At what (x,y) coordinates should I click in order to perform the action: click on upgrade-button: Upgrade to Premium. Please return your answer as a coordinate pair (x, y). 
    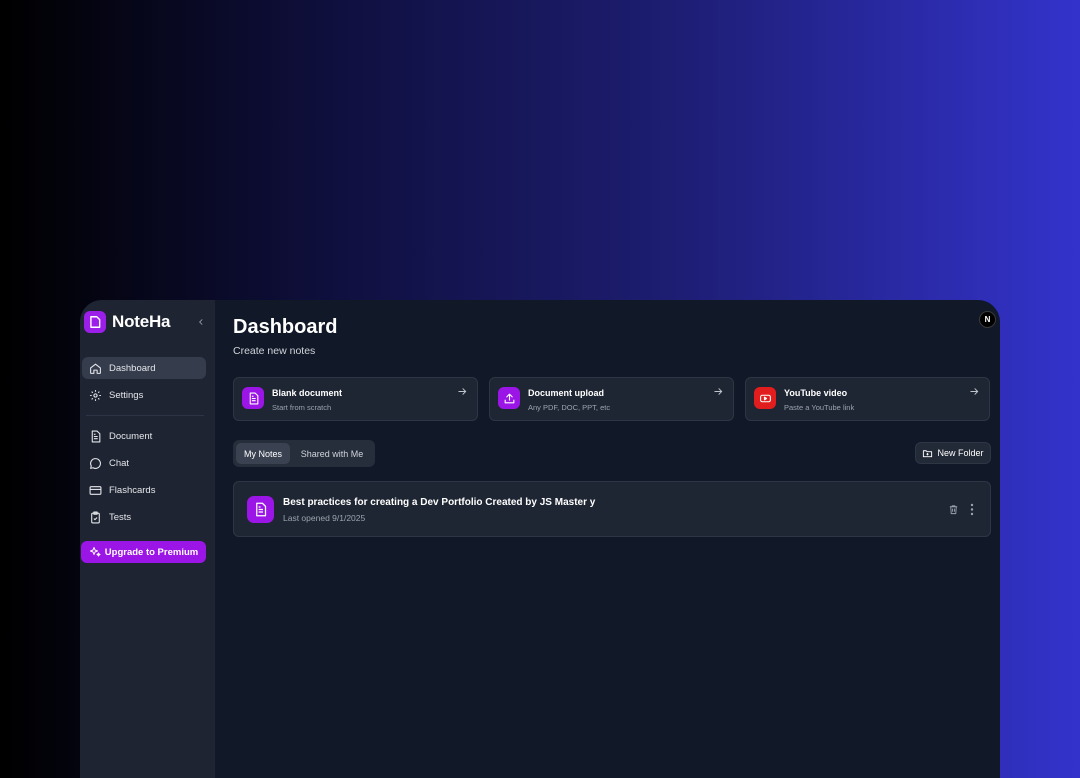
    Looking at the image, I should click on (143, 552).